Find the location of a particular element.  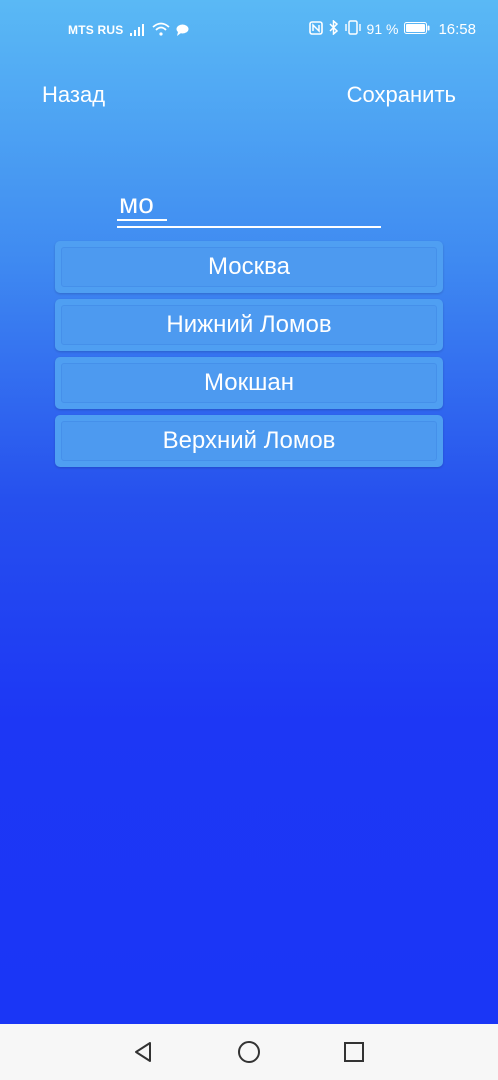

vibrate-icon is located at coordinates (352, 29).